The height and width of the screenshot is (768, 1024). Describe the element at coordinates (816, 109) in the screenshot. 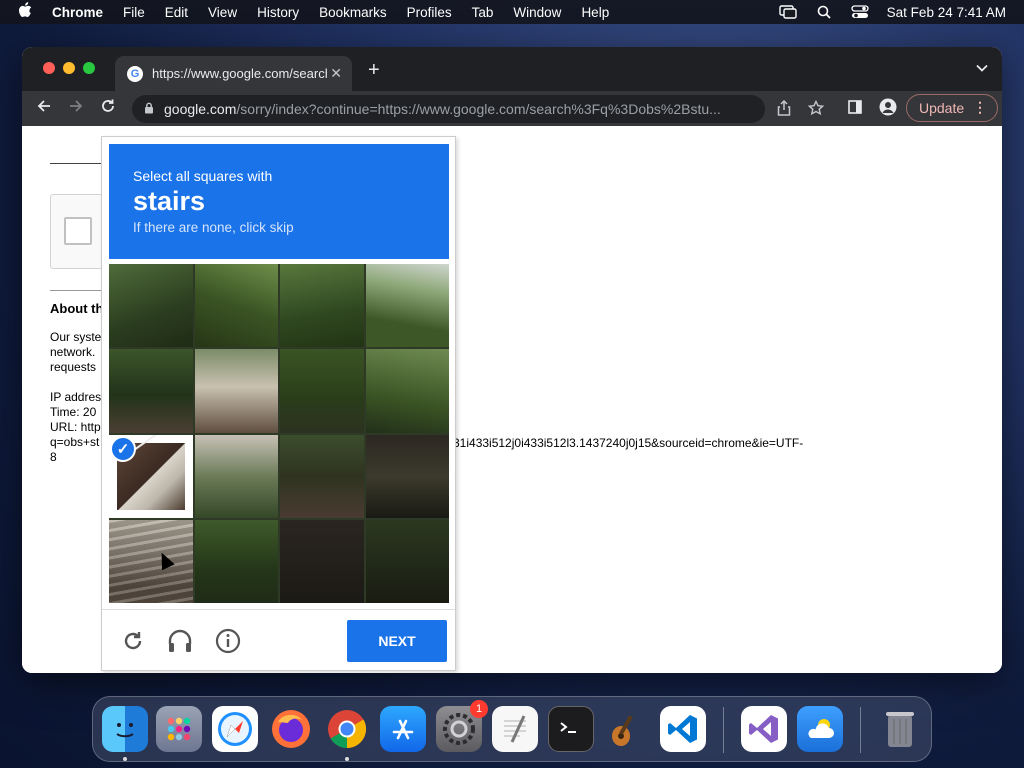

I see `bookmark-star-icon` at that location.